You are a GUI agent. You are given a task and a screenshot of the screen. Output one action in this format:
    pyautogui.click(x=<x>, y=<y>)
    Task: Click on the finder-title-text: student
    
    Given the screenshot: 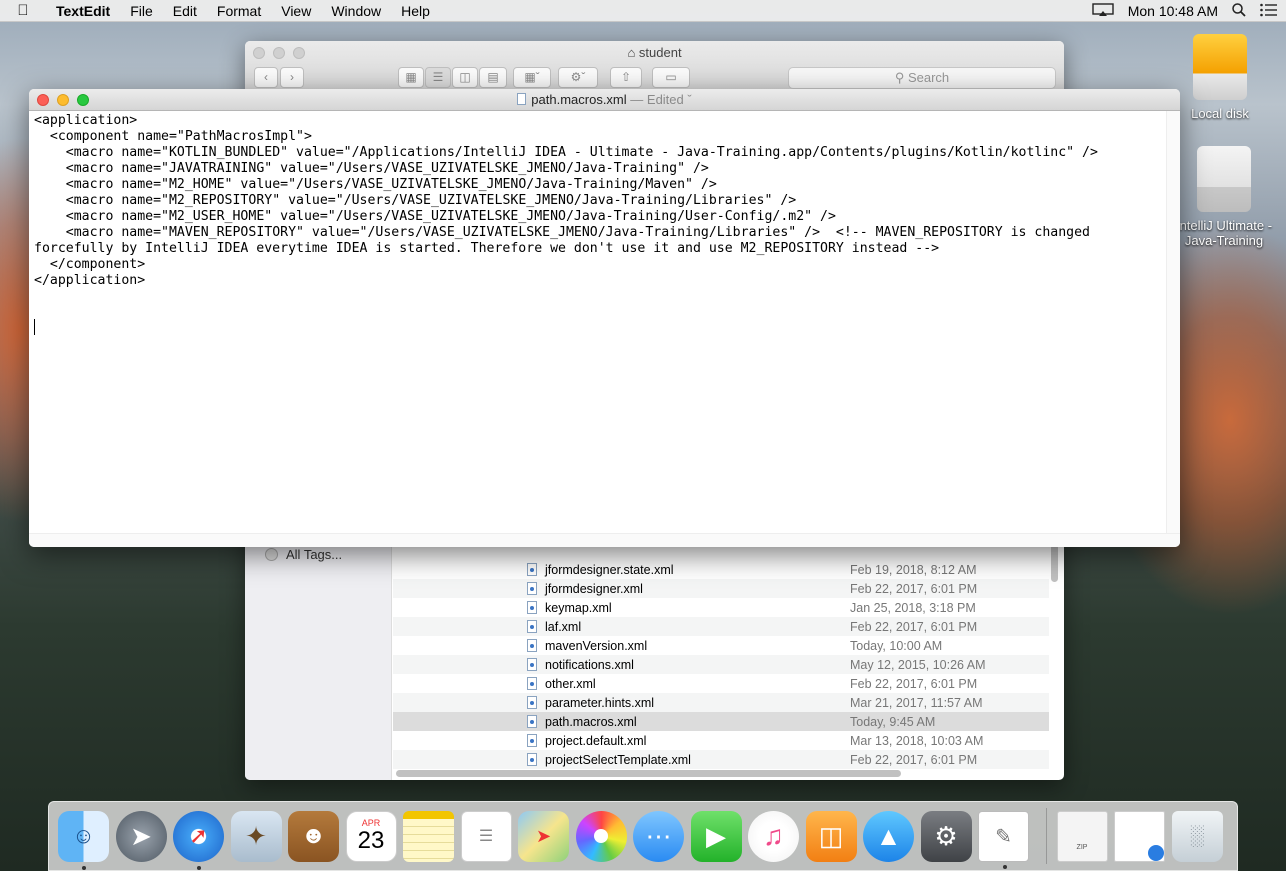 What is the action you would take?
    pyautogui.click(x=660, y=52)
    